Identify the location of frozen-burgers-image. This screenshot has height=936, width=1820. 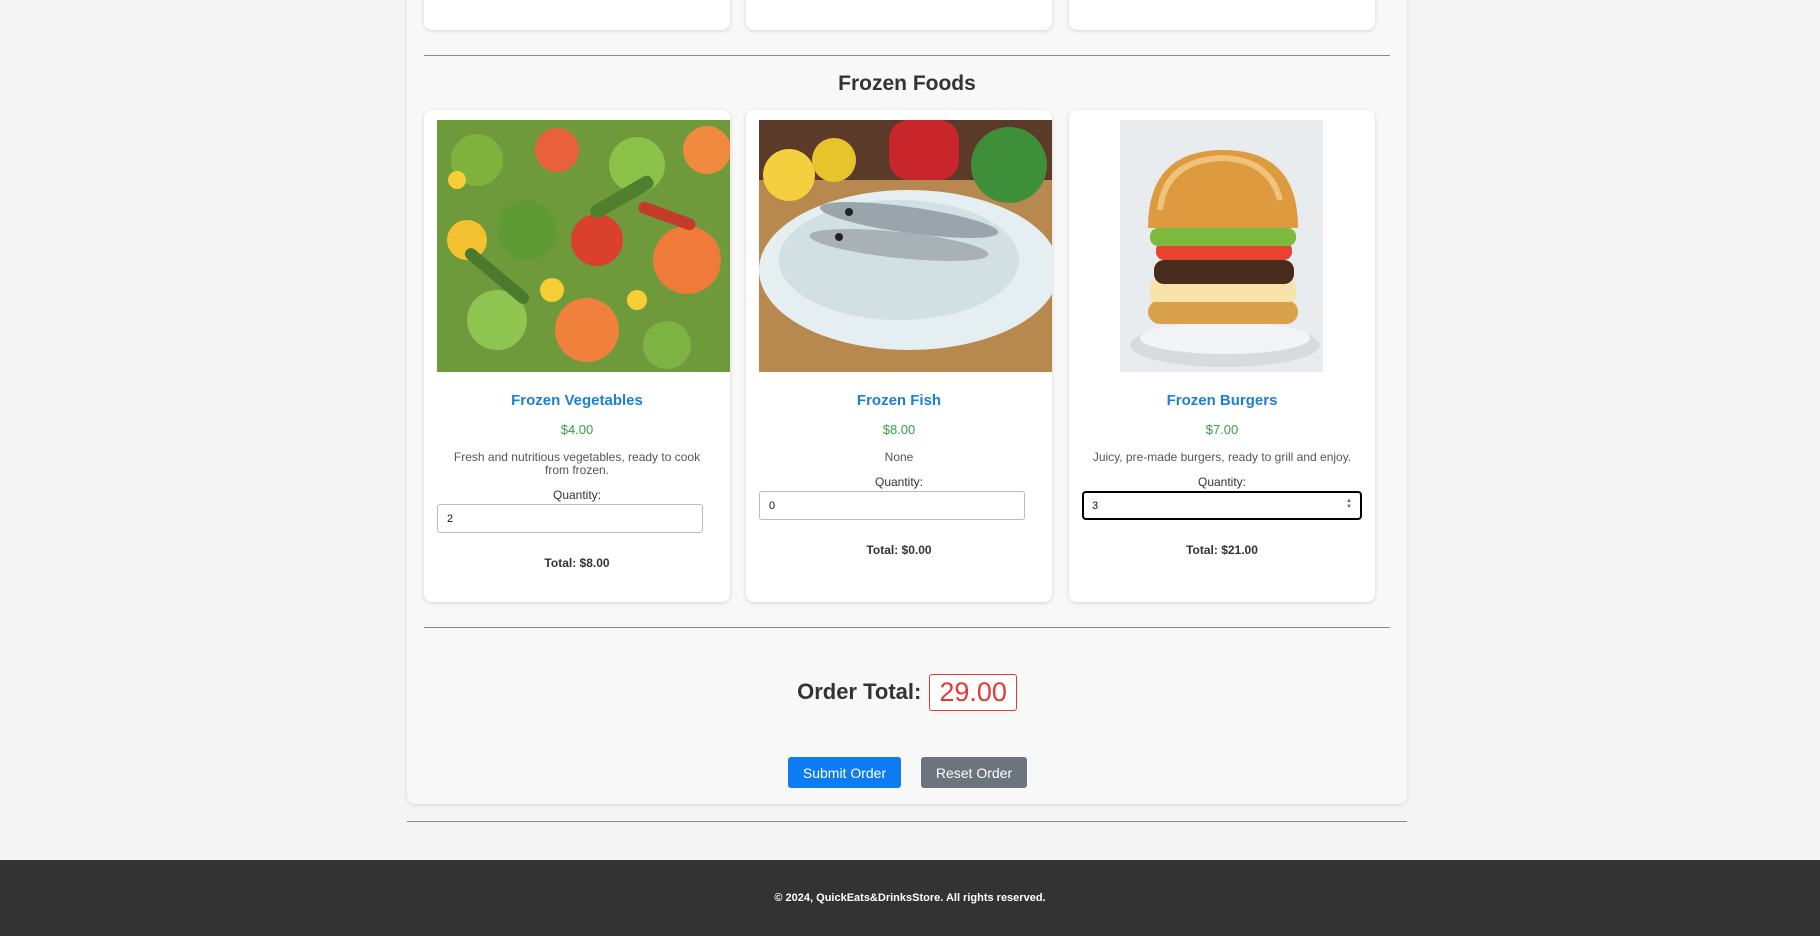
(1221, 246).